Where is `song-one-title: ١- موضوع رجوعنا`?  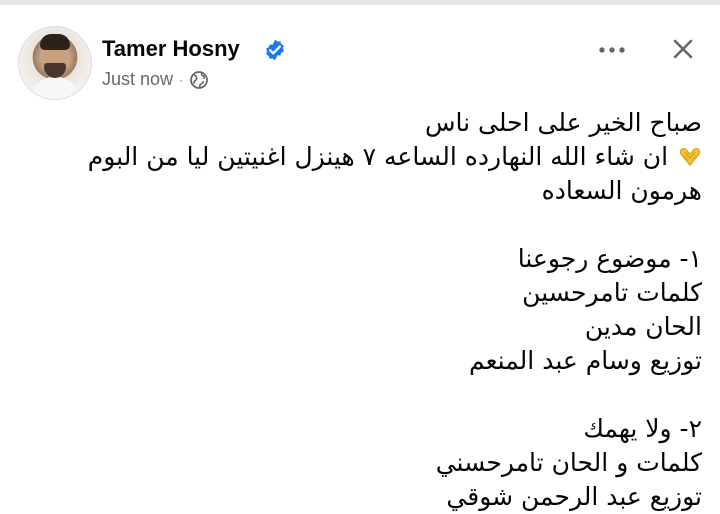 song-one-title: ١- موضوع رجوعنا is located at coordinates (609, 258).